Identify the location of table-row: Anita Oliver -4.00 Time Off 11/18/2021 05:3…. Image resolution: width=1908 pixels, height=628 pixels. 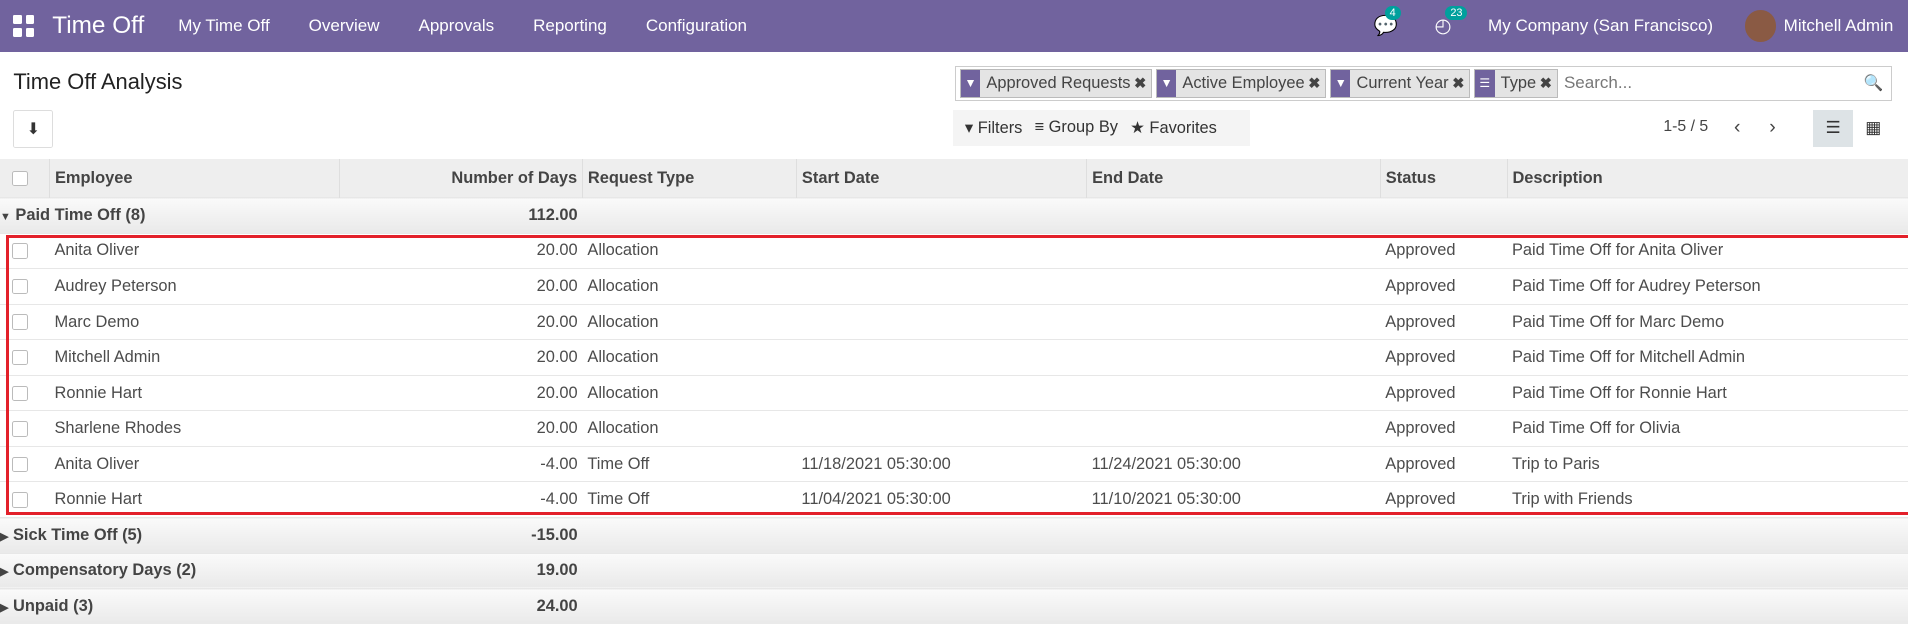
(954, 463).